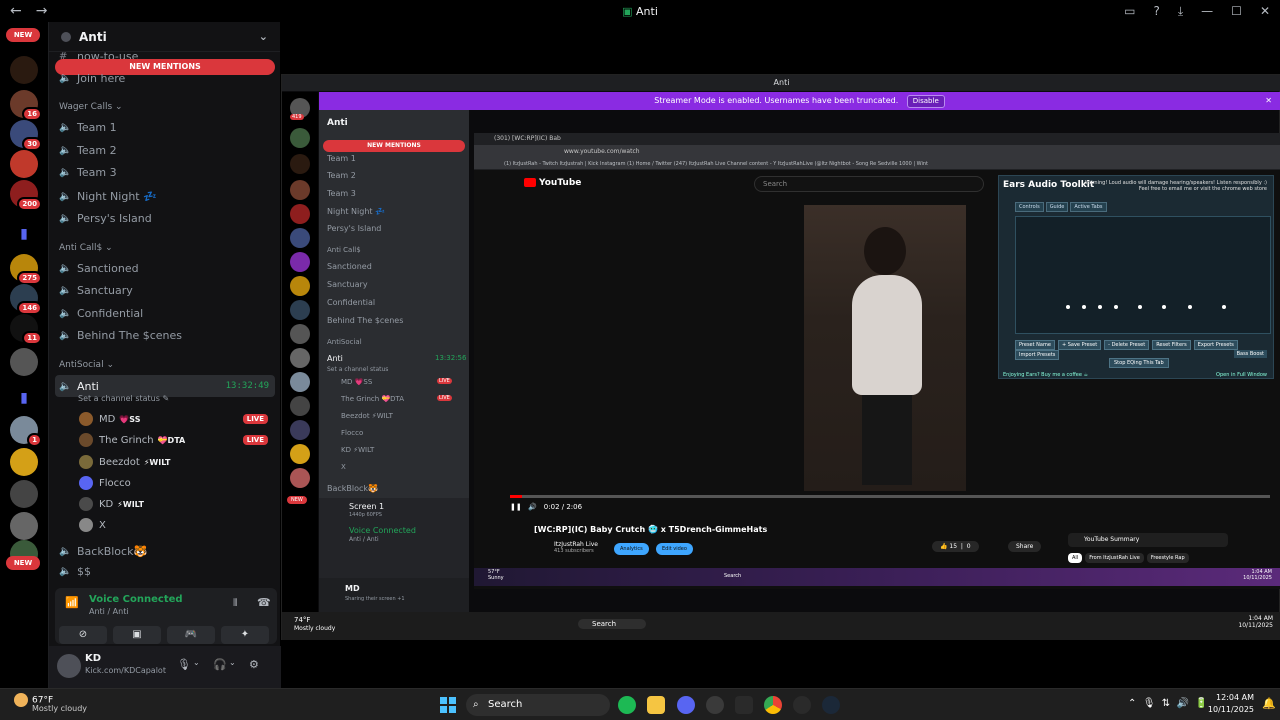 The height and width of the screenshot is (720, 1280). What do you see at coordinates (1269, 703) in the screenshot?
I see `notification-icon: 🔔` at bounding box center [1269, 703].